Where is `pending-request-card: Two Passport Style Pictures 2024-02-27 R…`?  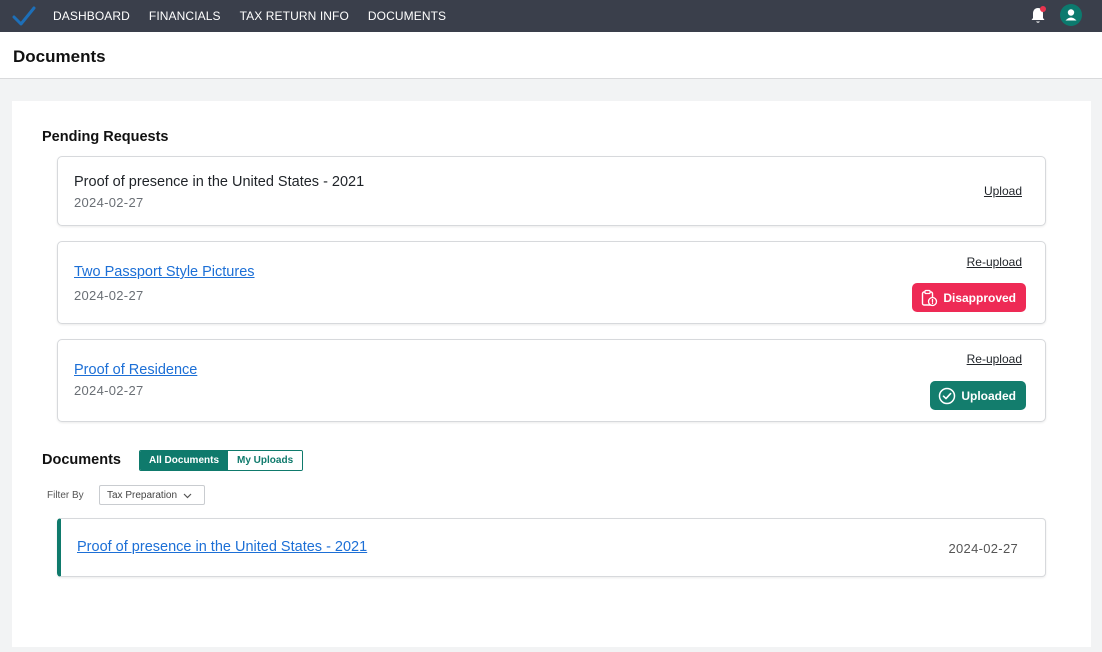 pending-request-card: Two Passport Style Pictures 2024-02-27 R… is located at coordinates (551, 282).